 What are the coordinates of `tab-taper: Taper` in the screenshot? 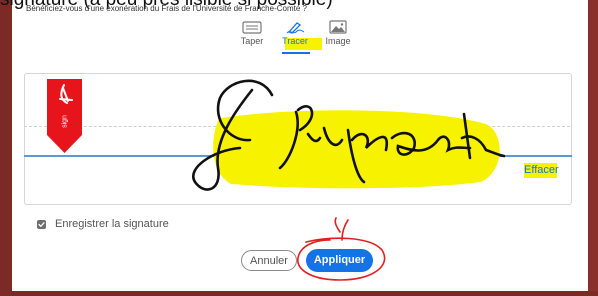 It's located at (252, 37).